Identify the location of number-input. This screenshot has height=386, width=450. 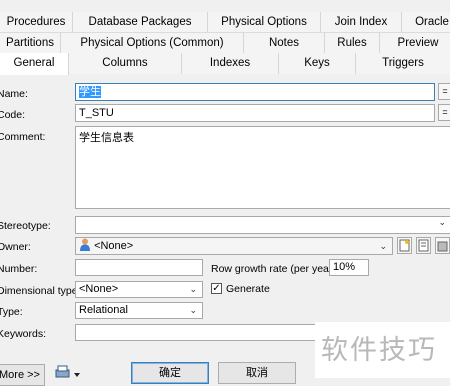
(139, 267).